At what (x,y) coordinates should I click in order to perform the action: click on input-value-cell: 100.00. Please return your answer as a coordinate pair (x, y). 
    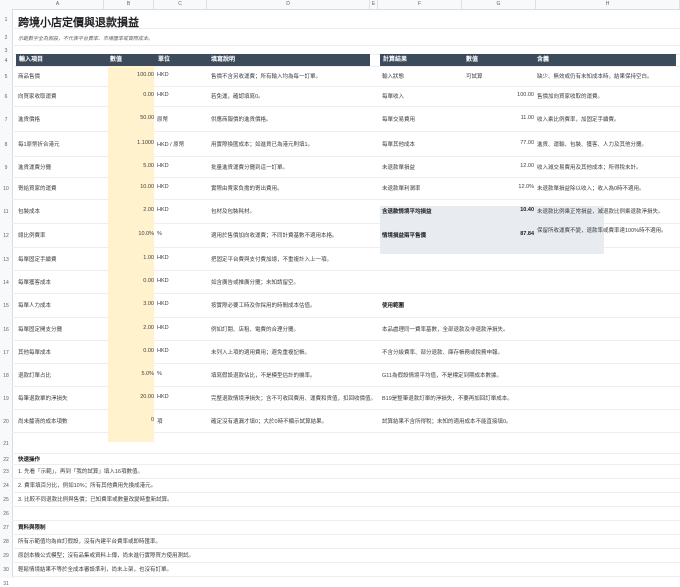
    Looking at the image, I should click on (129, 75).